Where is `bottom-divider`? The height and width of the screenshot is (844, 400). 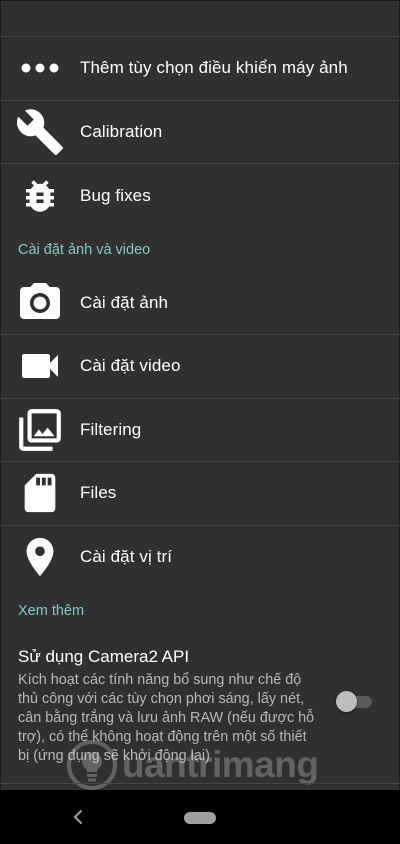
bottom-divider is located at coordinates (200, 783).